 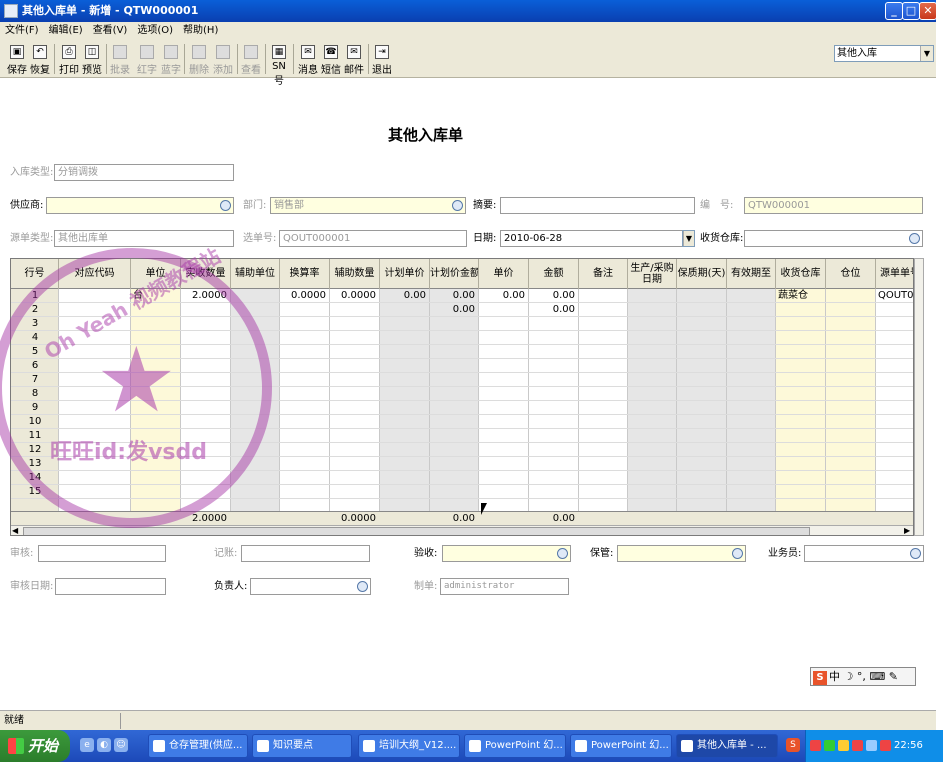 I want to click on keeper-field, so click(x=681, y=553).